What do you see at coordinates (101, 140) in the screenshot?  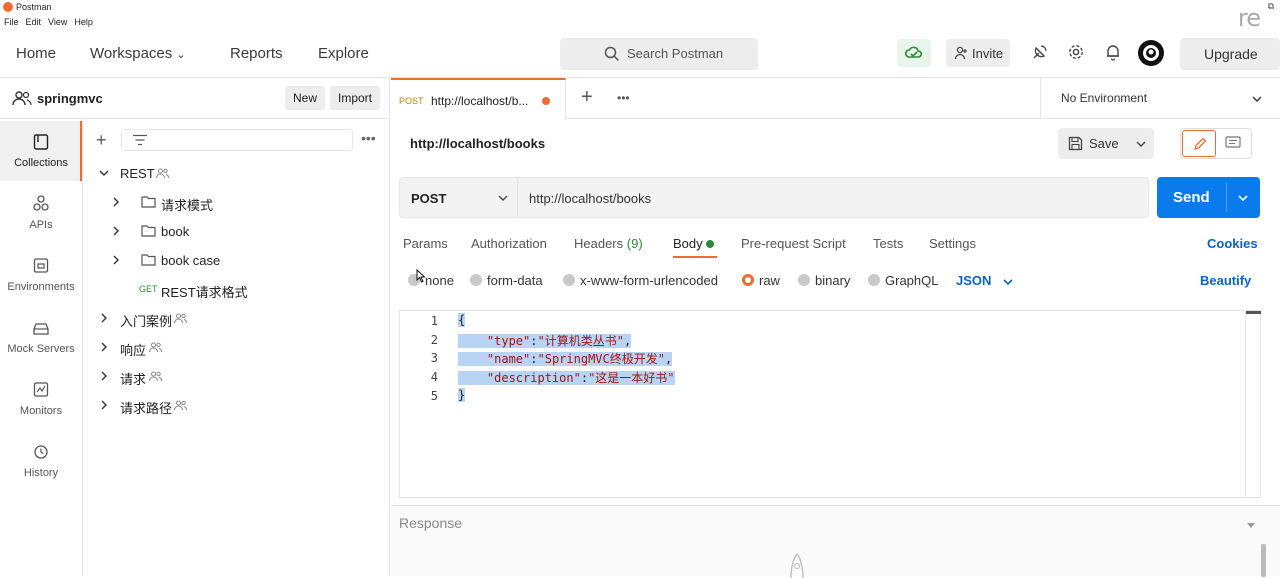 I see `add-collection-icon: +` at bounding box center [101, 140].